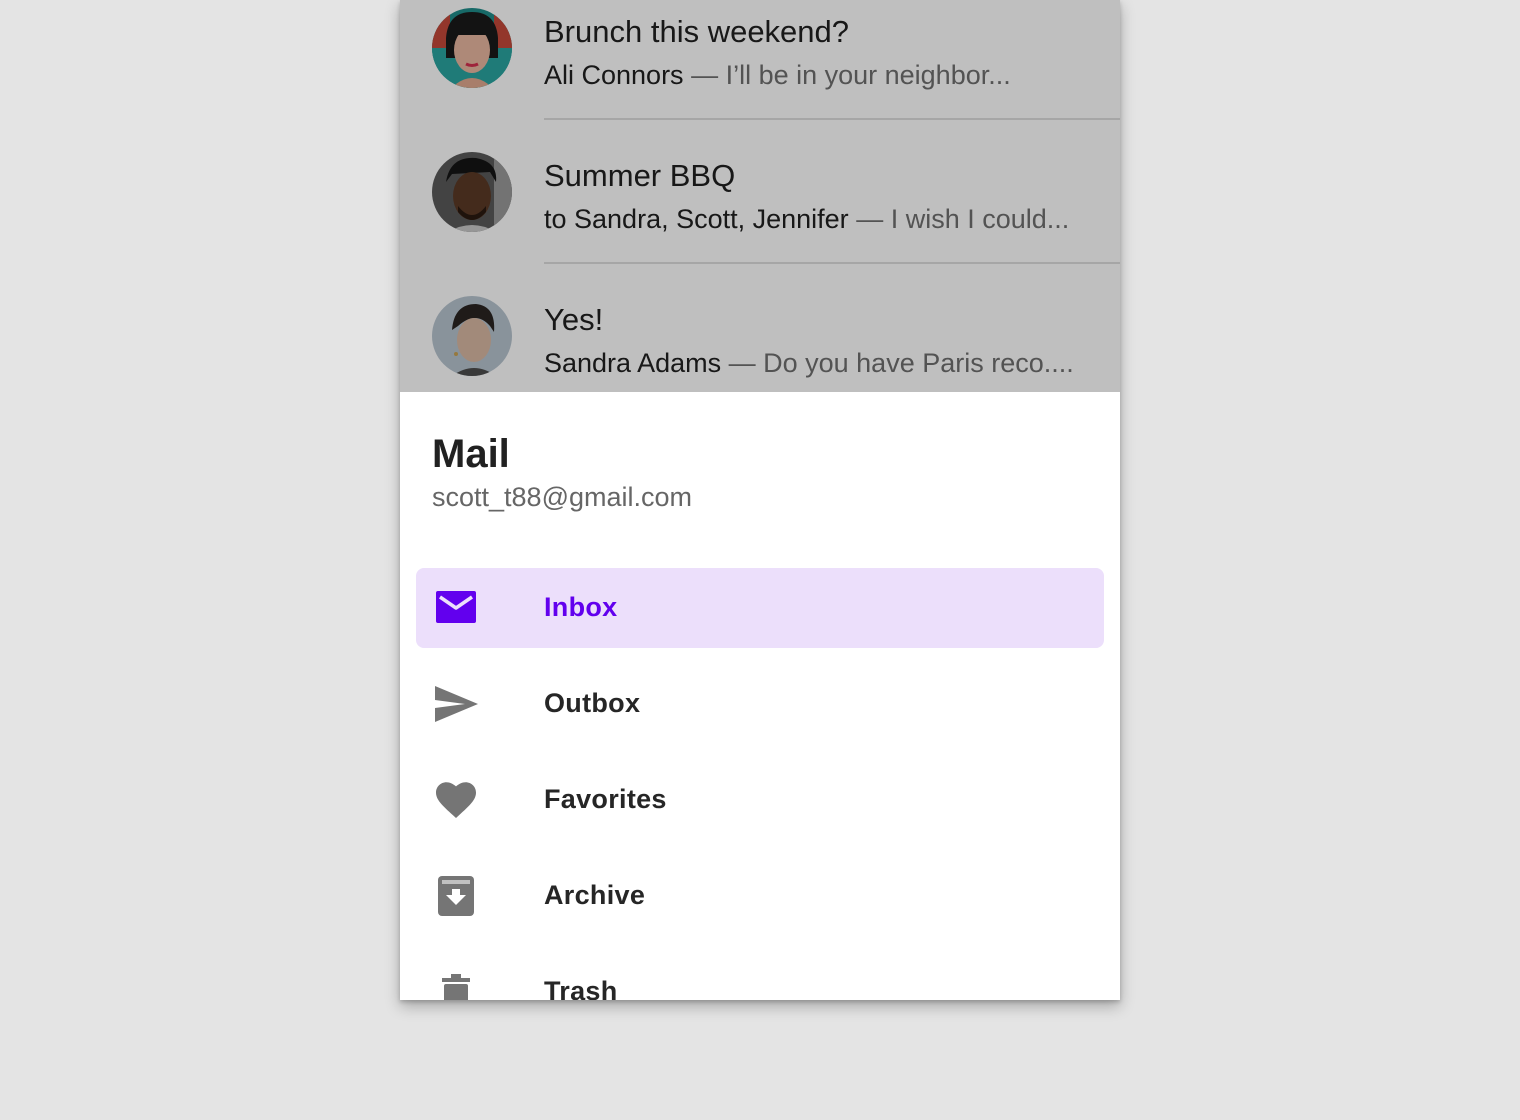  What do you see at coordinates (581, 607) in the screenshot?
I see `nav-item-label: Inbox` at bounding box center [581, 607].